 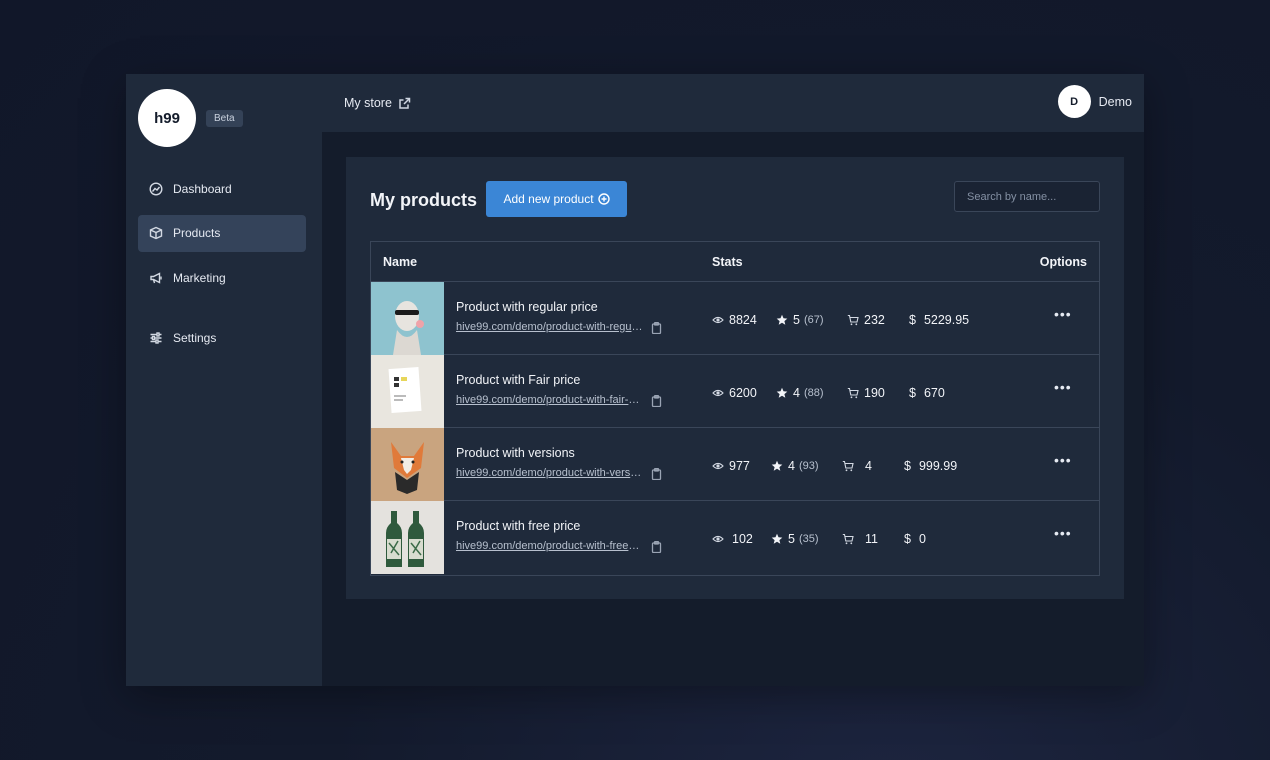 What do you see at coordinates (156, 338) in the screenshot?
I see `sliders-icon` at bounding box center [156, 338].